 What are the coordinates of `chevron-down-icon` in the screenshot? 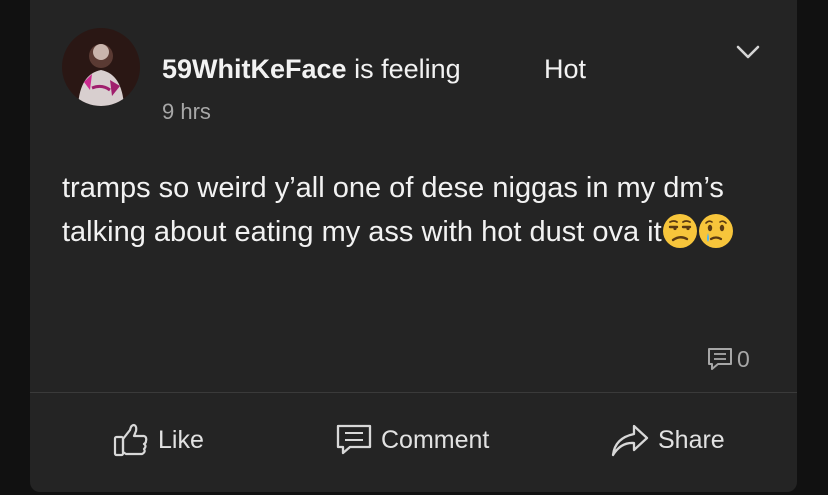 It's located at (748, 52).